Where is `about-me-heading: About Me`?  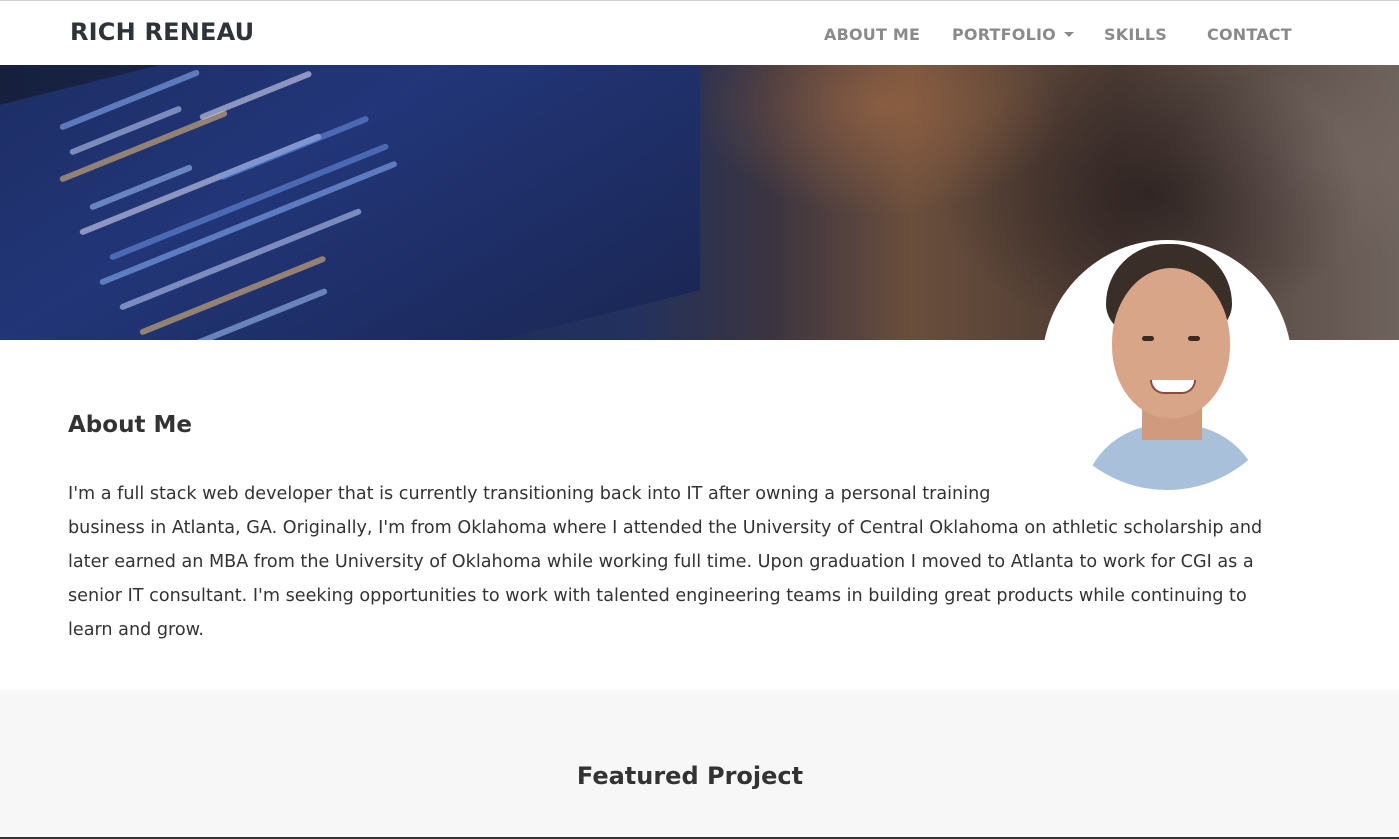 about-me-heading: About Me is located at coordinates (130, 425).